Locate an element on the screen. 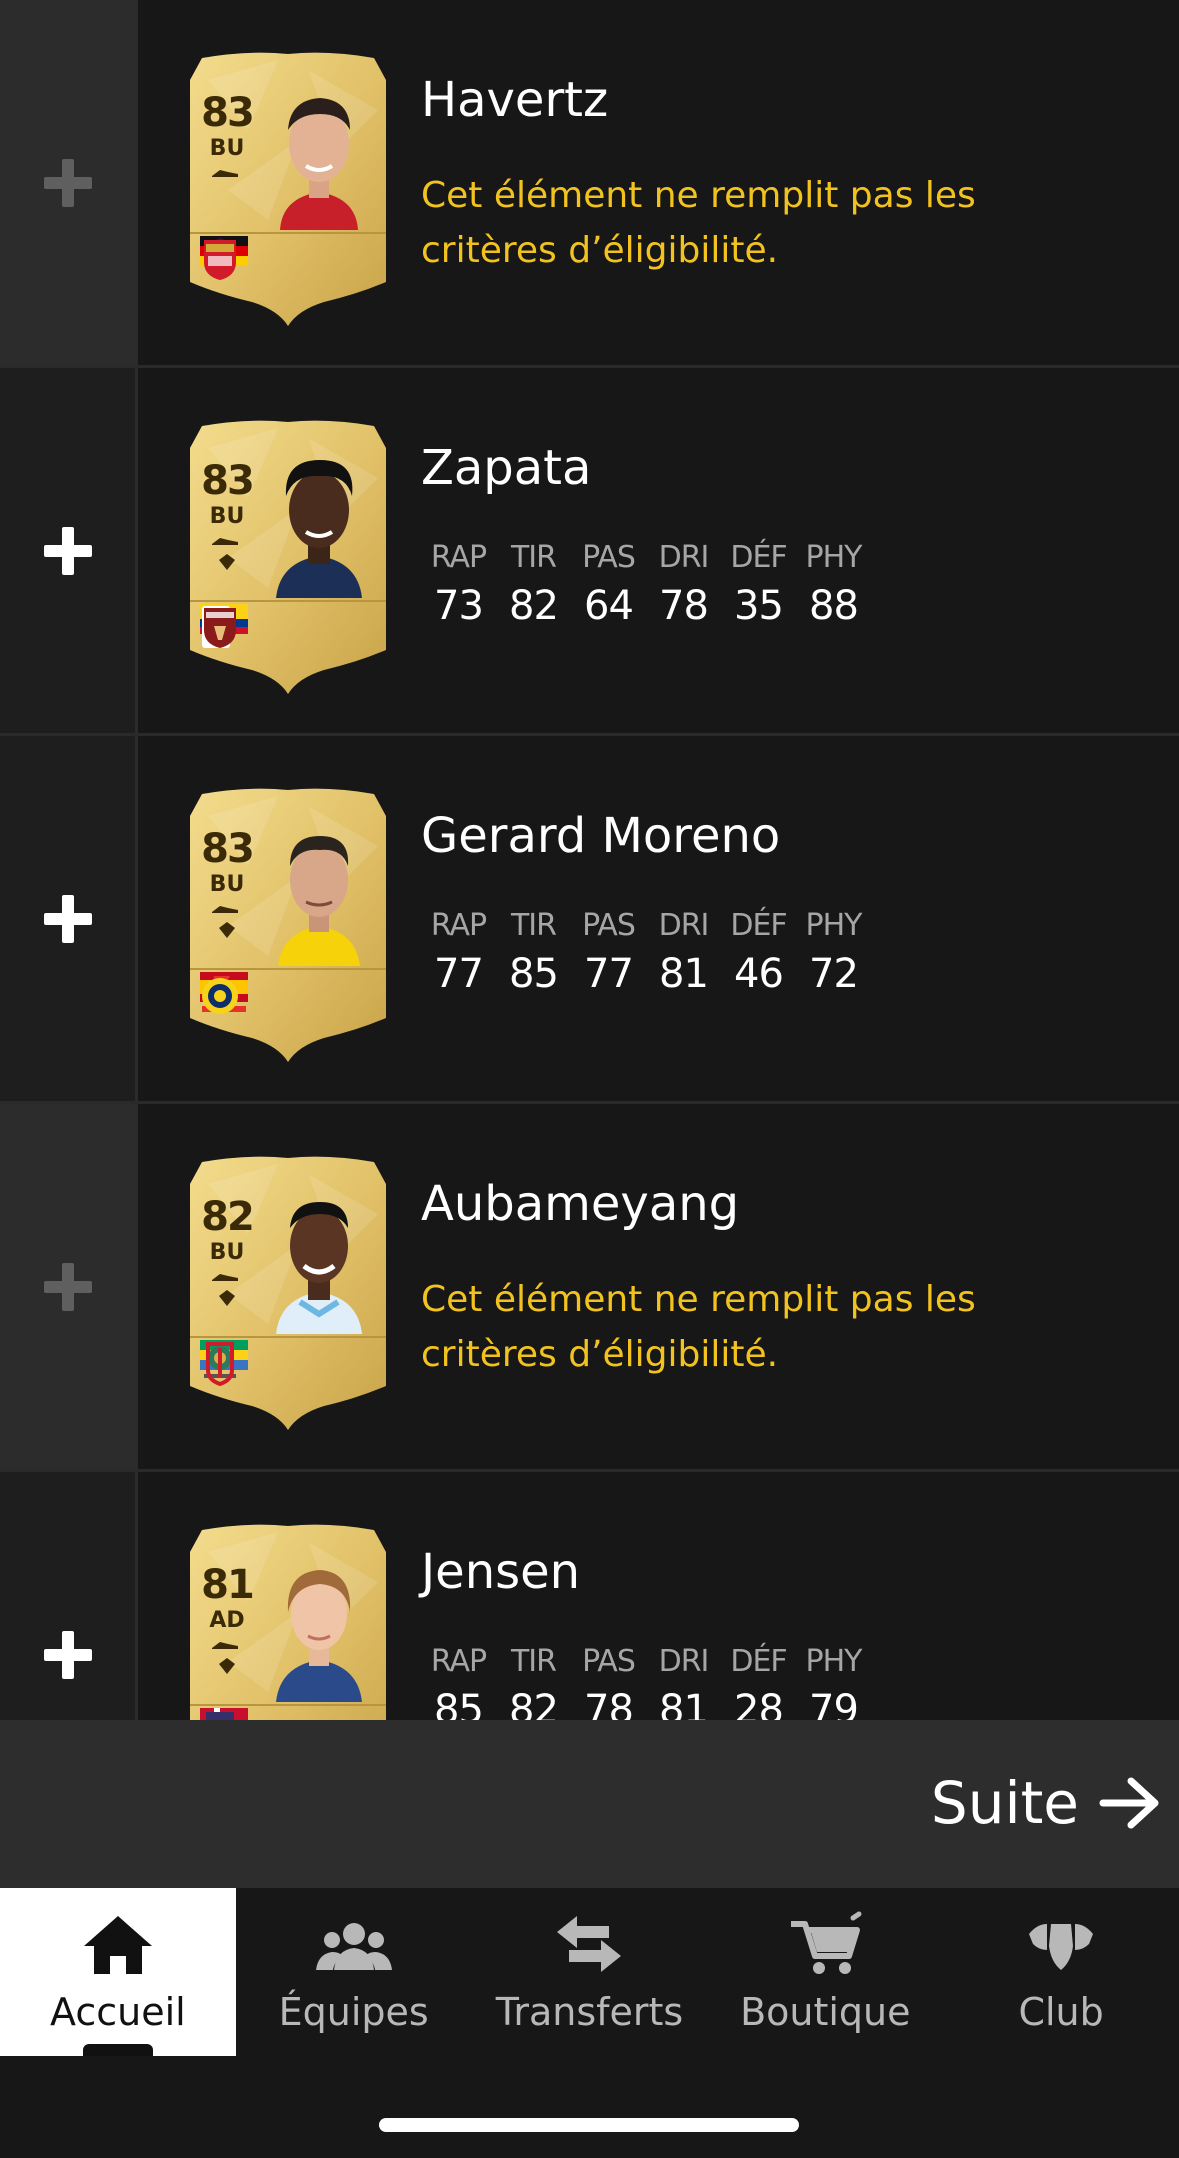  tab-accueil: Accueil is located at coordinates (118, 1972).